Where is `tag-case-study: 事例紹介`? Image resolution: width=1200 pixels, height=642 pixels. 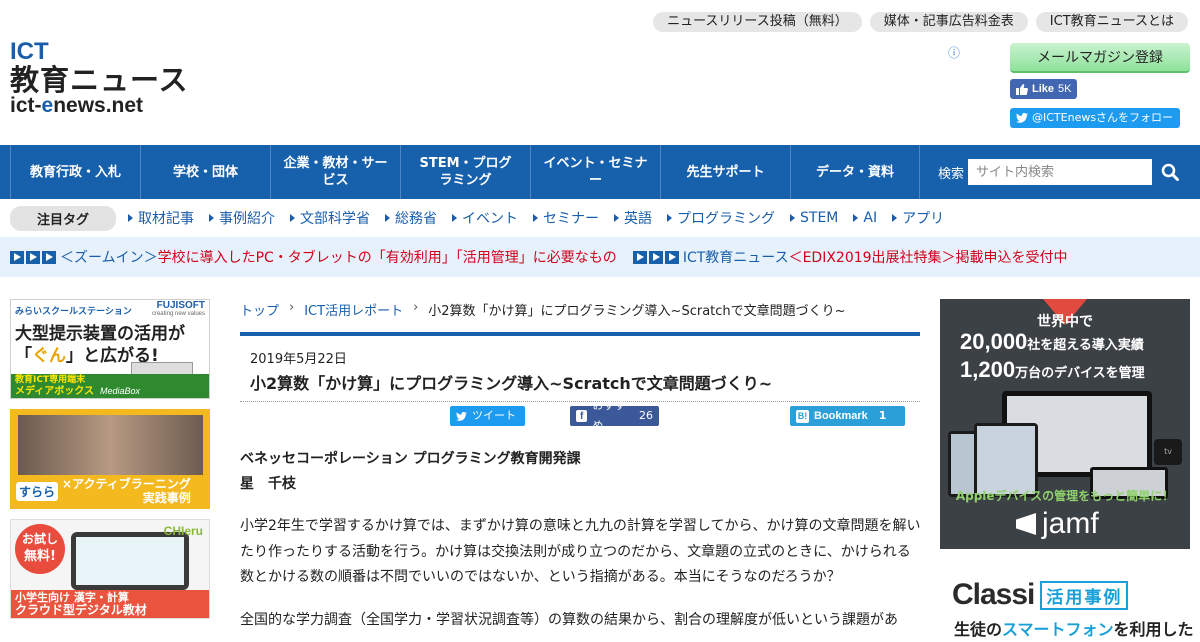 tag-case-study: 事例紹介 is located at coordinates (242, 218).